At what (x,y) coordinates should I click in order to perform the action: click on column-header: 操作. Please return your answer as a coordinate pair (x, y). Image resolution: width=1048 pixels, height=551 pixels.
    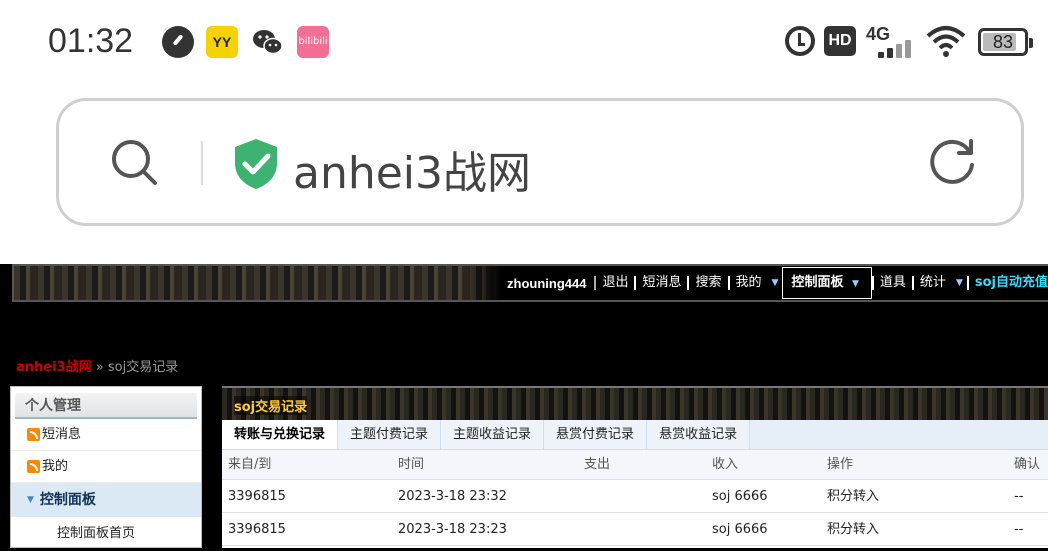
    Looking at the image, I should click on (840, 464).